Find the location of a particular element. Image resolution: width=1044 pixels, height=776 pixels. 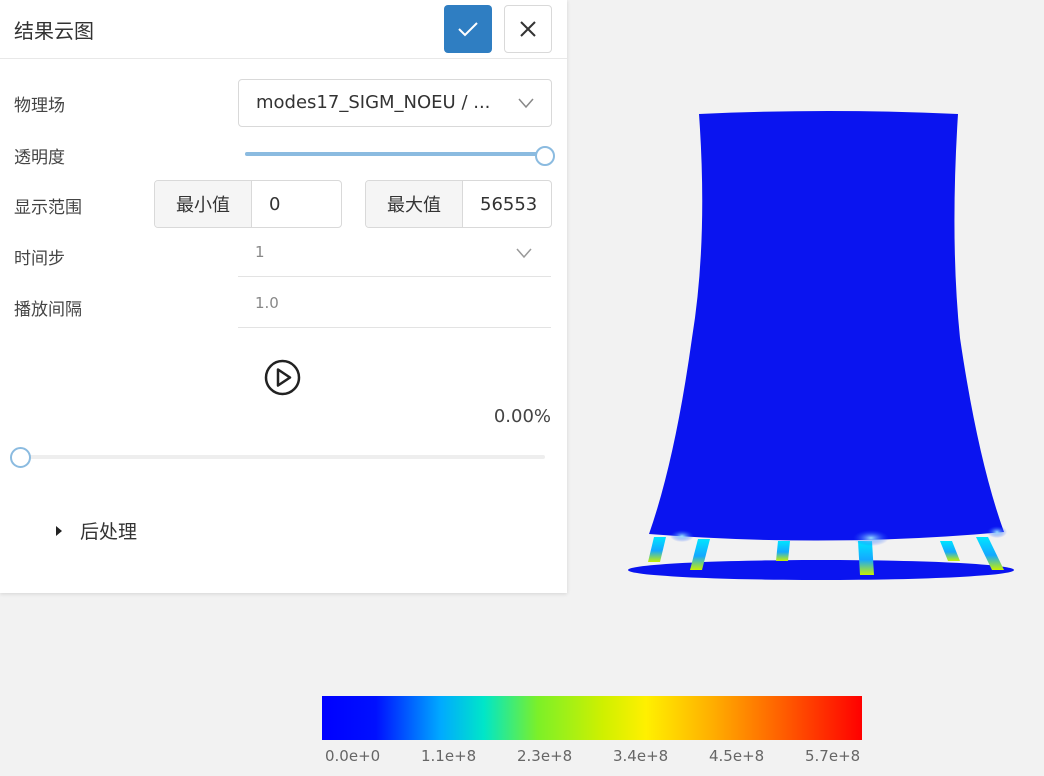

min-value-group: 最小值 0 is located at coordinates (248, 204).